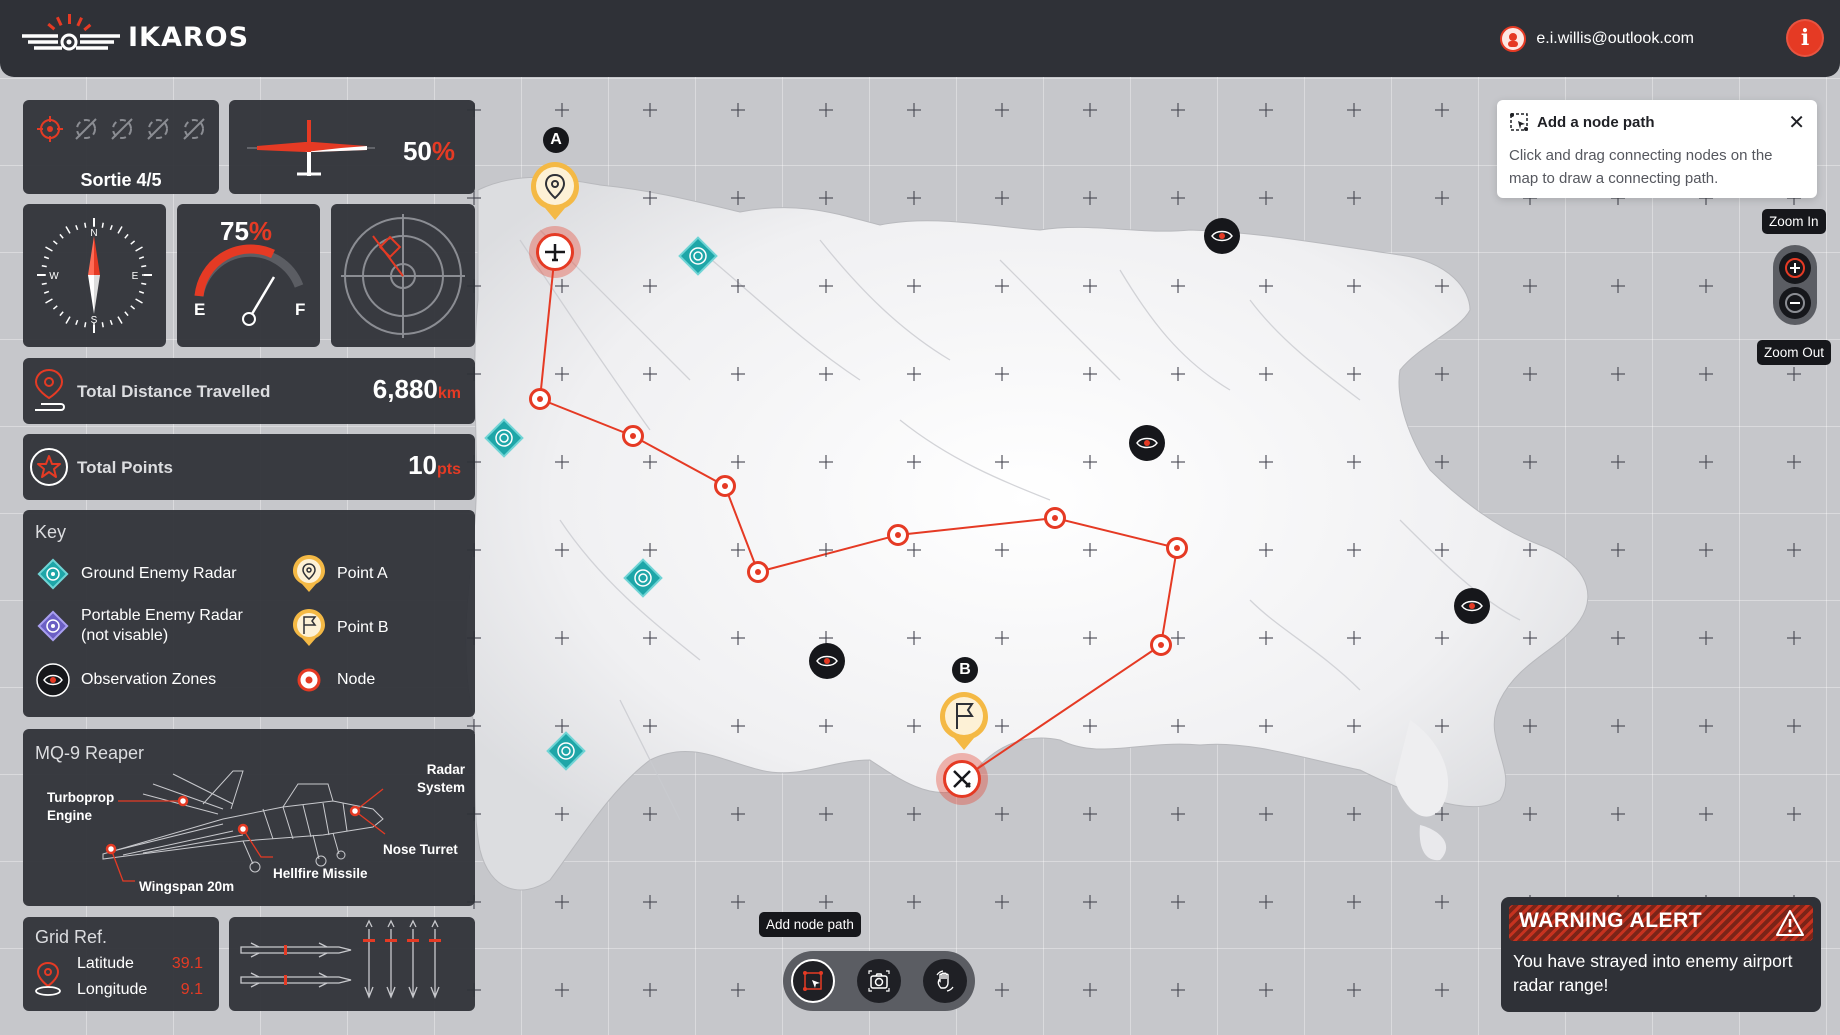 The height and width of the screenshot is (1035, 1840). What do you see at coordinates (363, 627) in the screenshot?
I see `key-label: Point B` at bounding box center [363, 627].